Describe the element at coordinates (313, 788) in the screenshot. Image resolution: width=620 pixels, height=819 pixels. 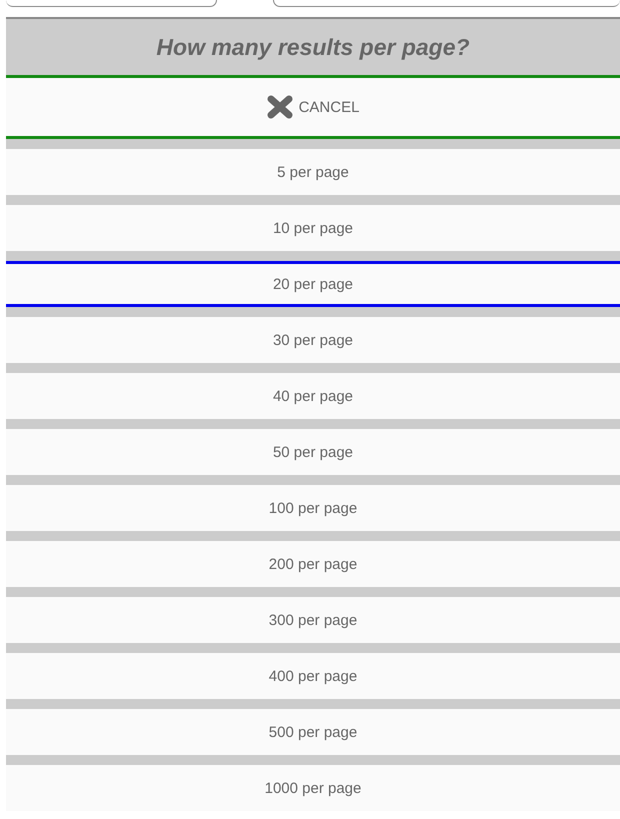
I see `page-size-option: 1000 per page` at that location.